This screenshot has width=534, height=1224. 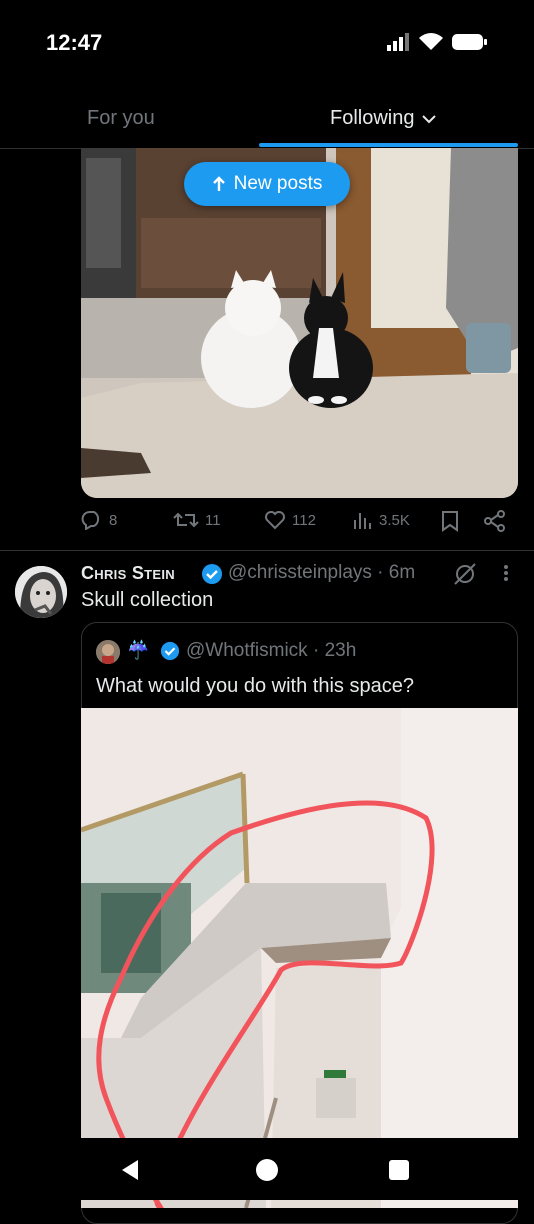 I want to click on tab-following: Following, so click(x=383, y=118).